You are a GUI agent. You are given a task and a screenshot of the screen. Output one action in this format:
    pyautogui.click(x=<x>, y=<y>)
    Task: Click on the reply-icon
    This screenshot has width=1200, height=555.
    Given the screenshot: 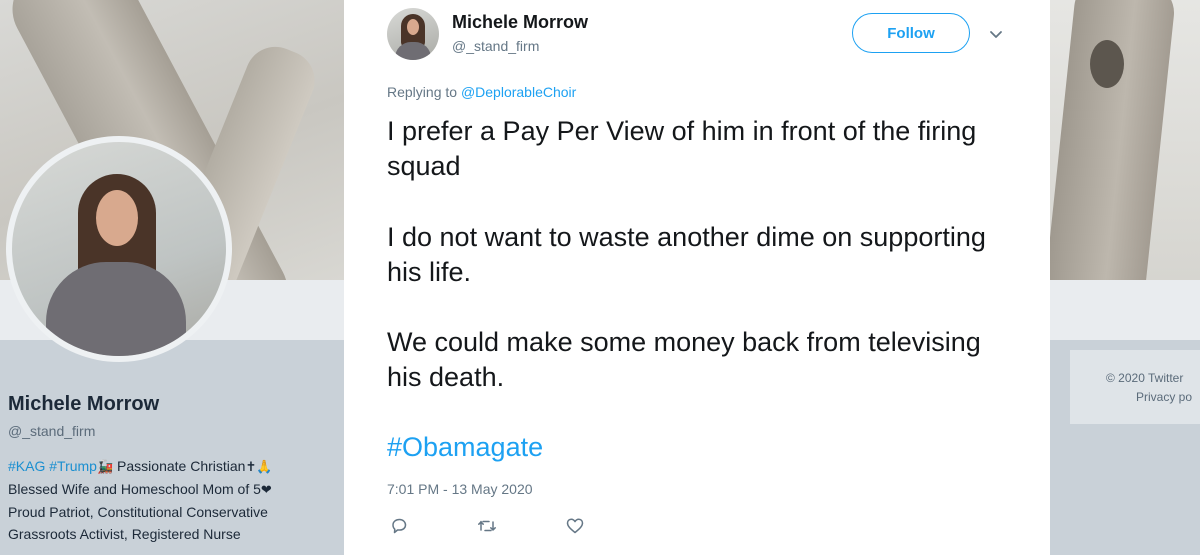 What is the action you would take?
    pyautogui.click(x=399, y=526)
    